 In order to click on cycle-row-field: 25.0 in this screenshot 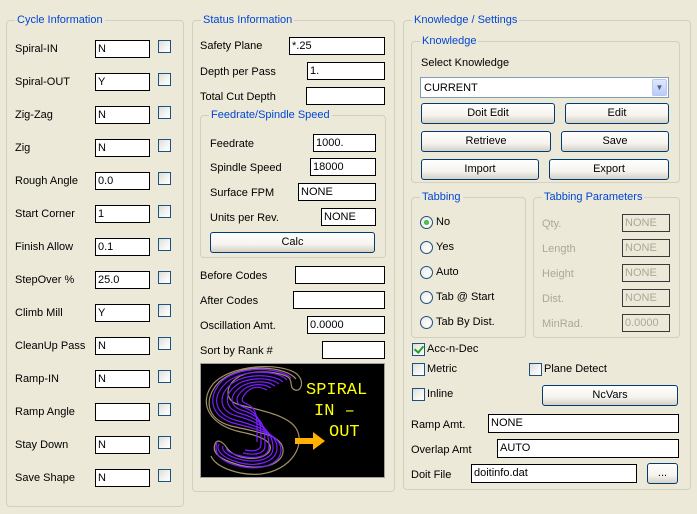, I will do `click(122, 280)`.